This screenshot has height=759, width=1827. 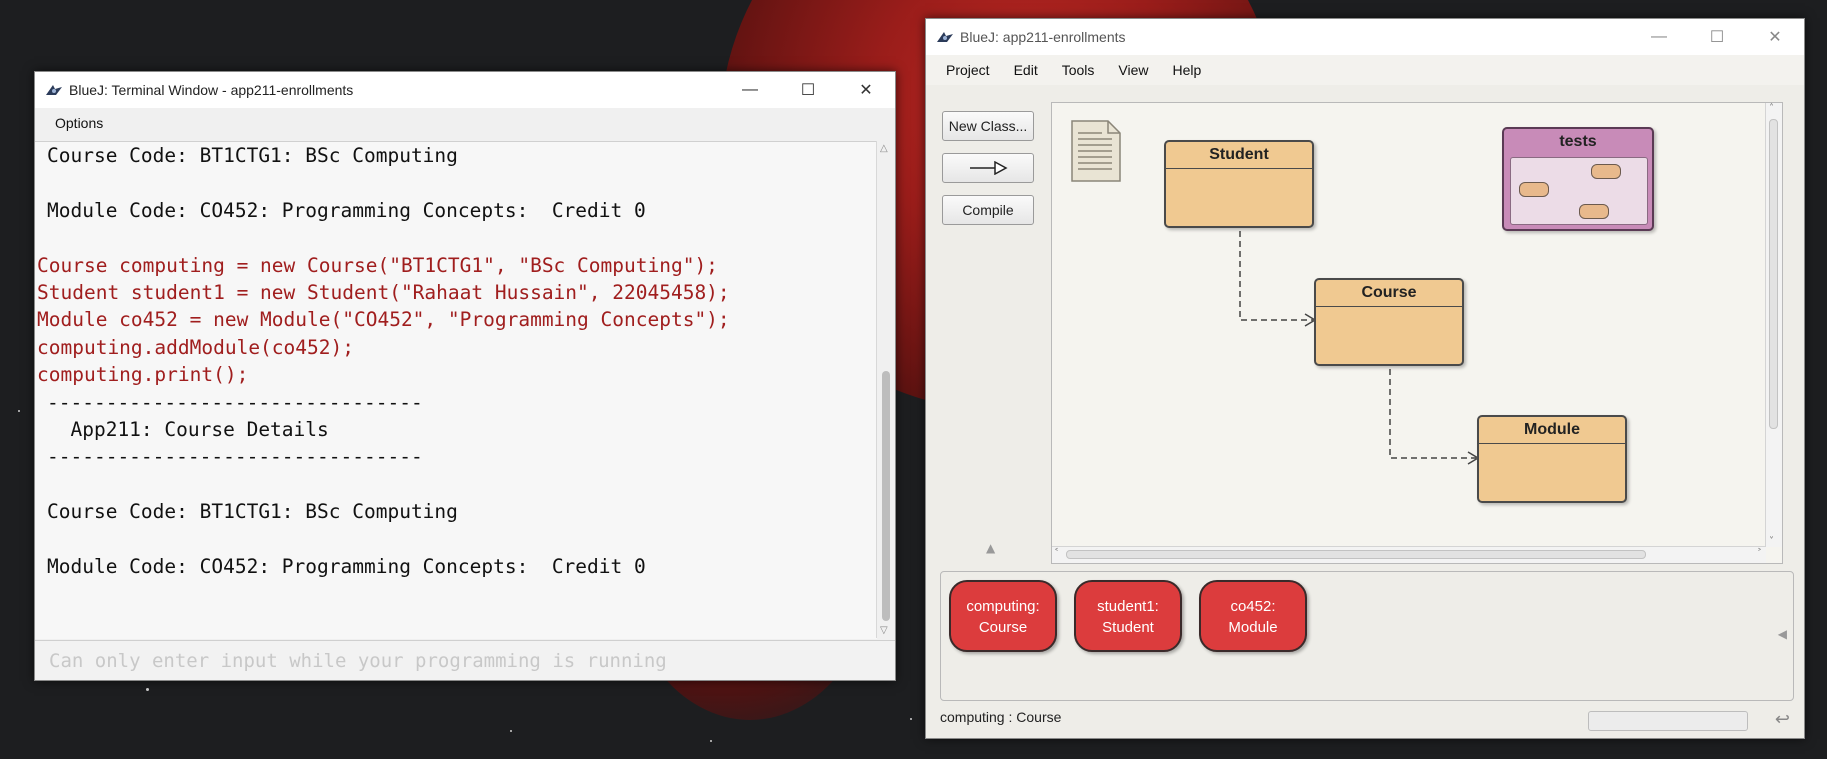 I want to click on menu-options: Options, so click(x=79, y=123).